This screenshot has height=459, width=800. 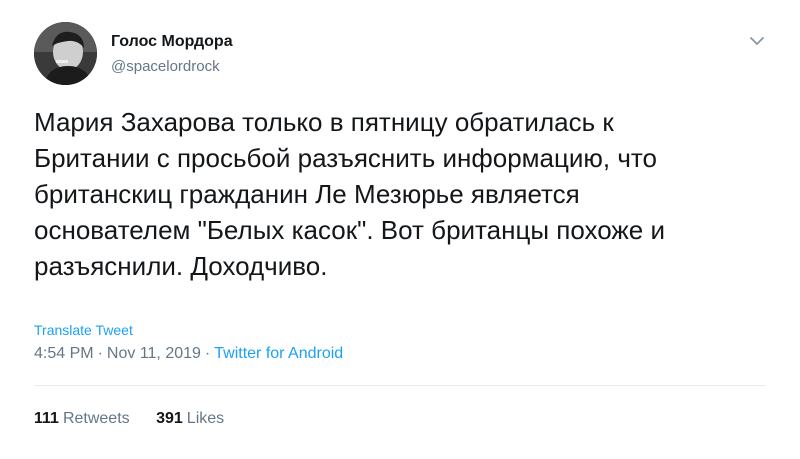 I want to click on likes-stat: 391 Likes, so click(x=190, y=419).